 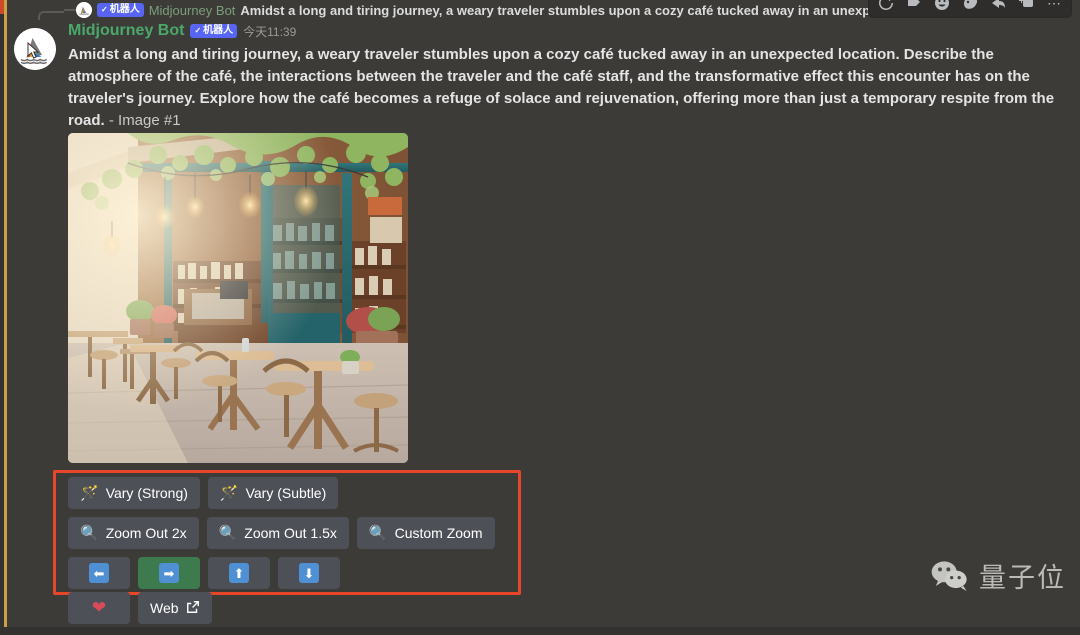 I want to click on image-index-label: - Image #1, so click(x=144, y=120).